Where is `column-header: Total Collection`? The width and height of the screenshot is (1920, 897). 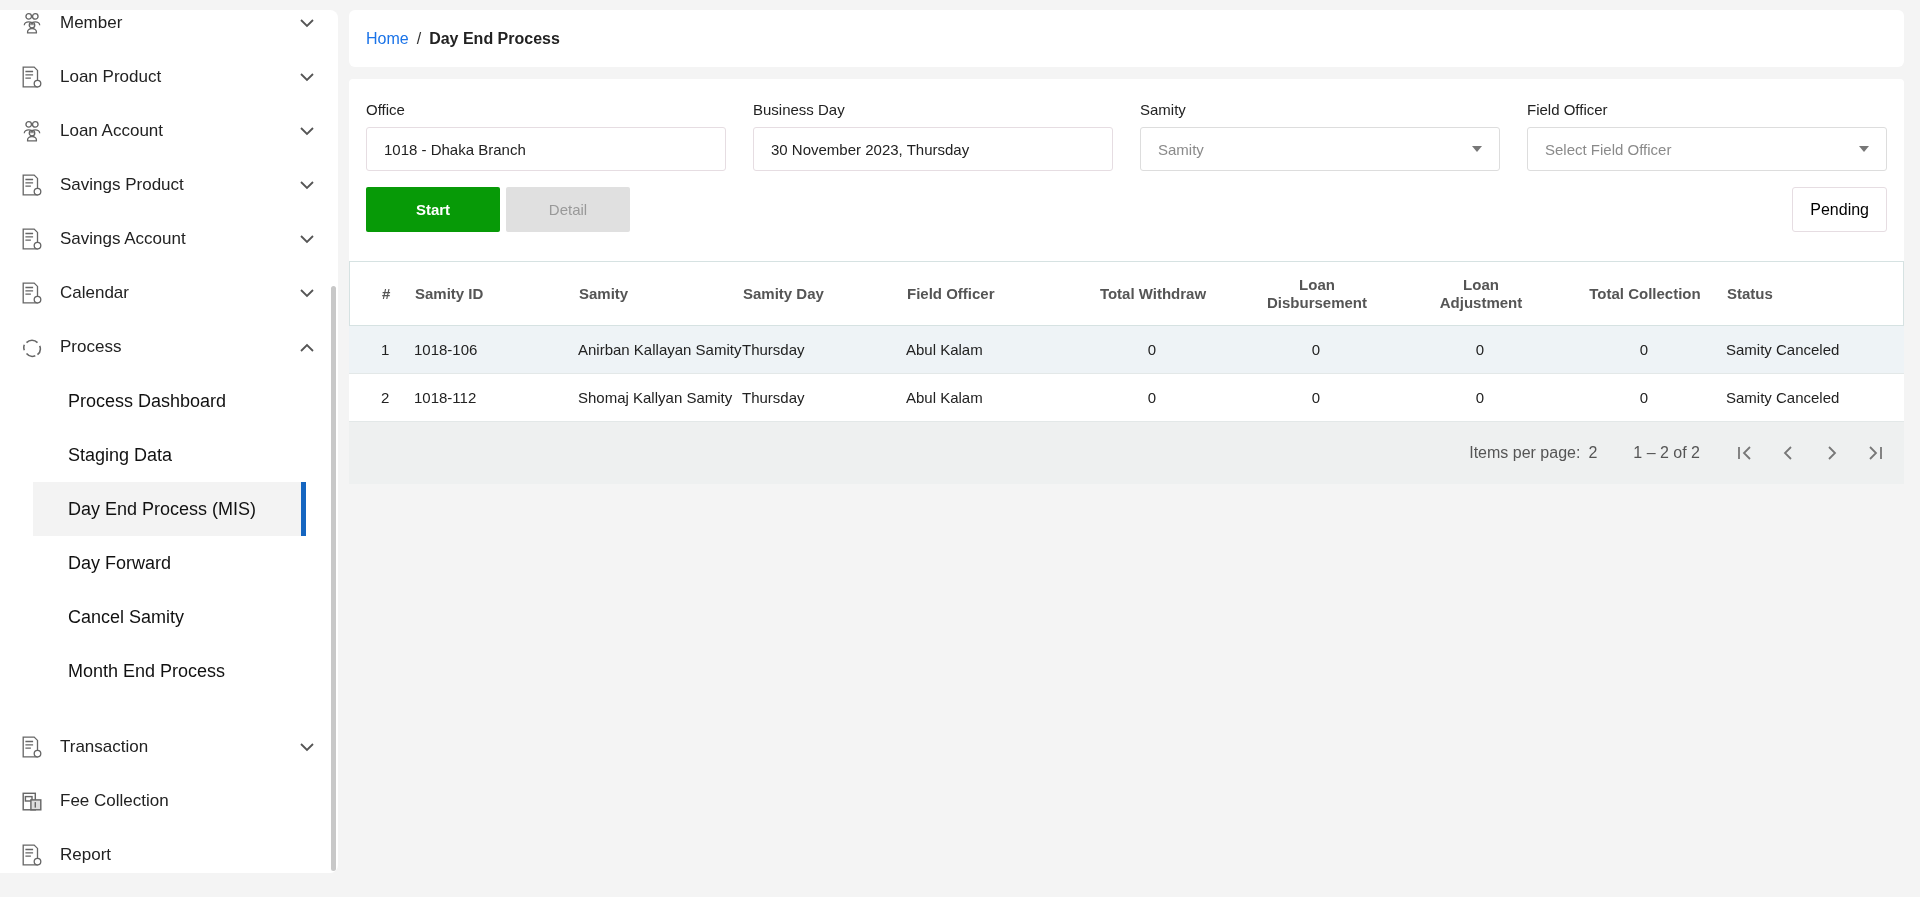 column-header: Total Collection is located at coordinates (1645, 293).